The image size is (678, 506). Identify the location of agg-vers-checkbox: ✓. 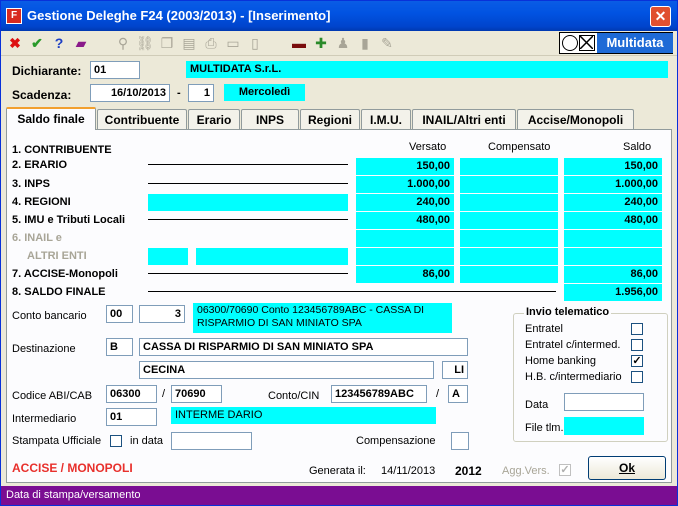
(565, 470).